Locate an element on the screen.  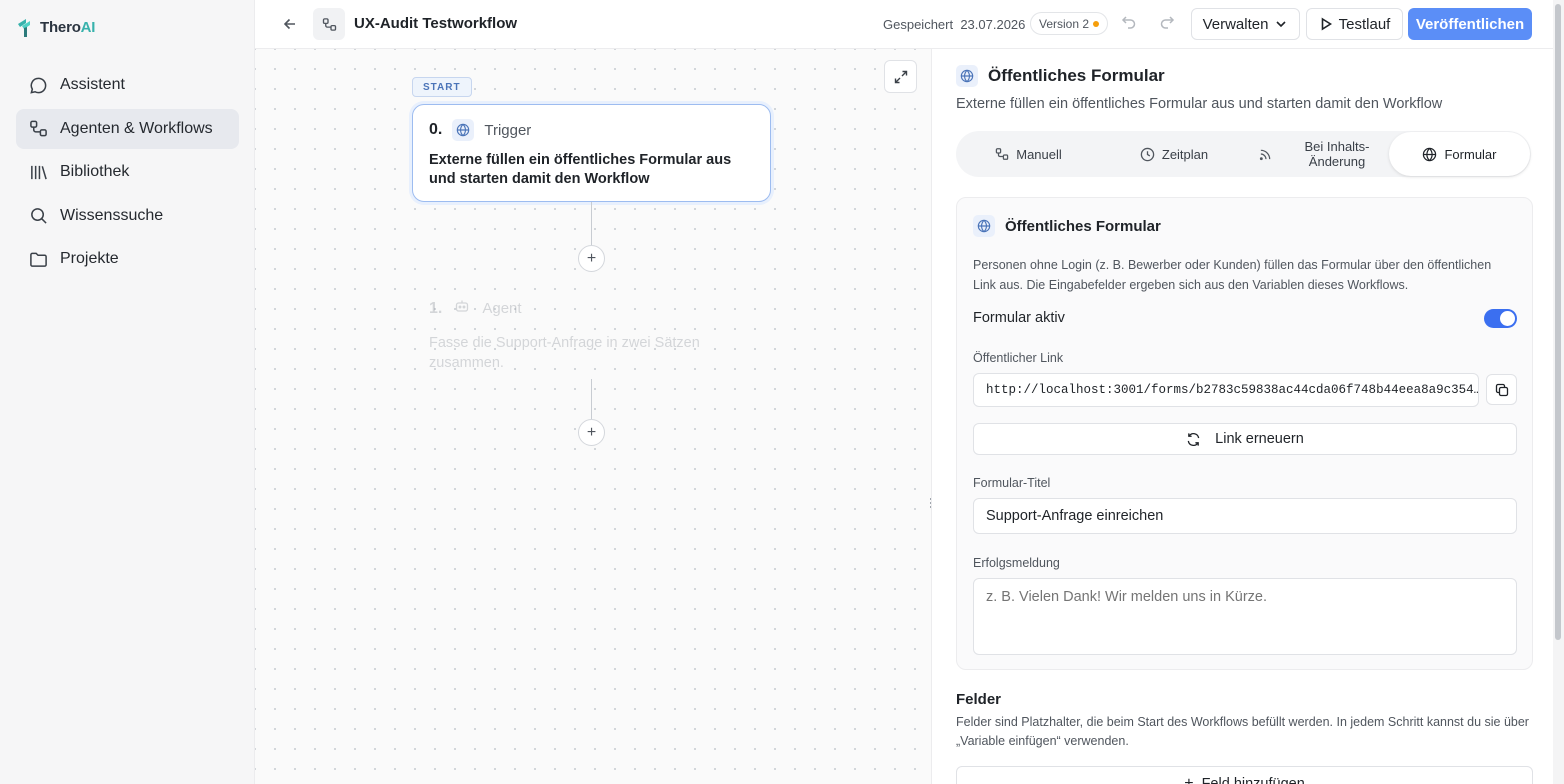
test-run-label: Testlauf is located at coordinates (1364, 24).